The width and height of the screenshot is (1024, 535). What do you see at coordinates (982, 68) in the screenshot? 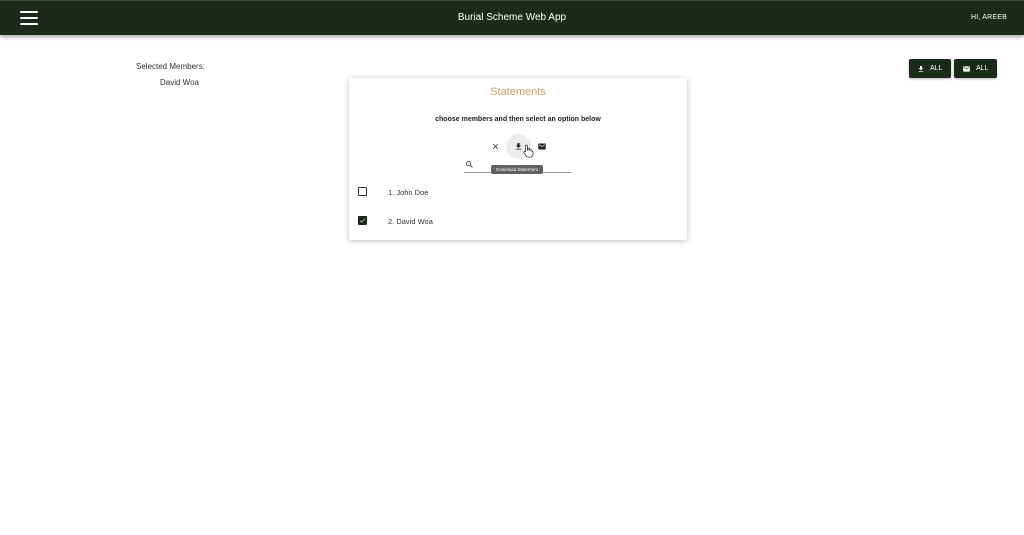
I see `email-all-label: ALL` at bounding box center [982, 68].